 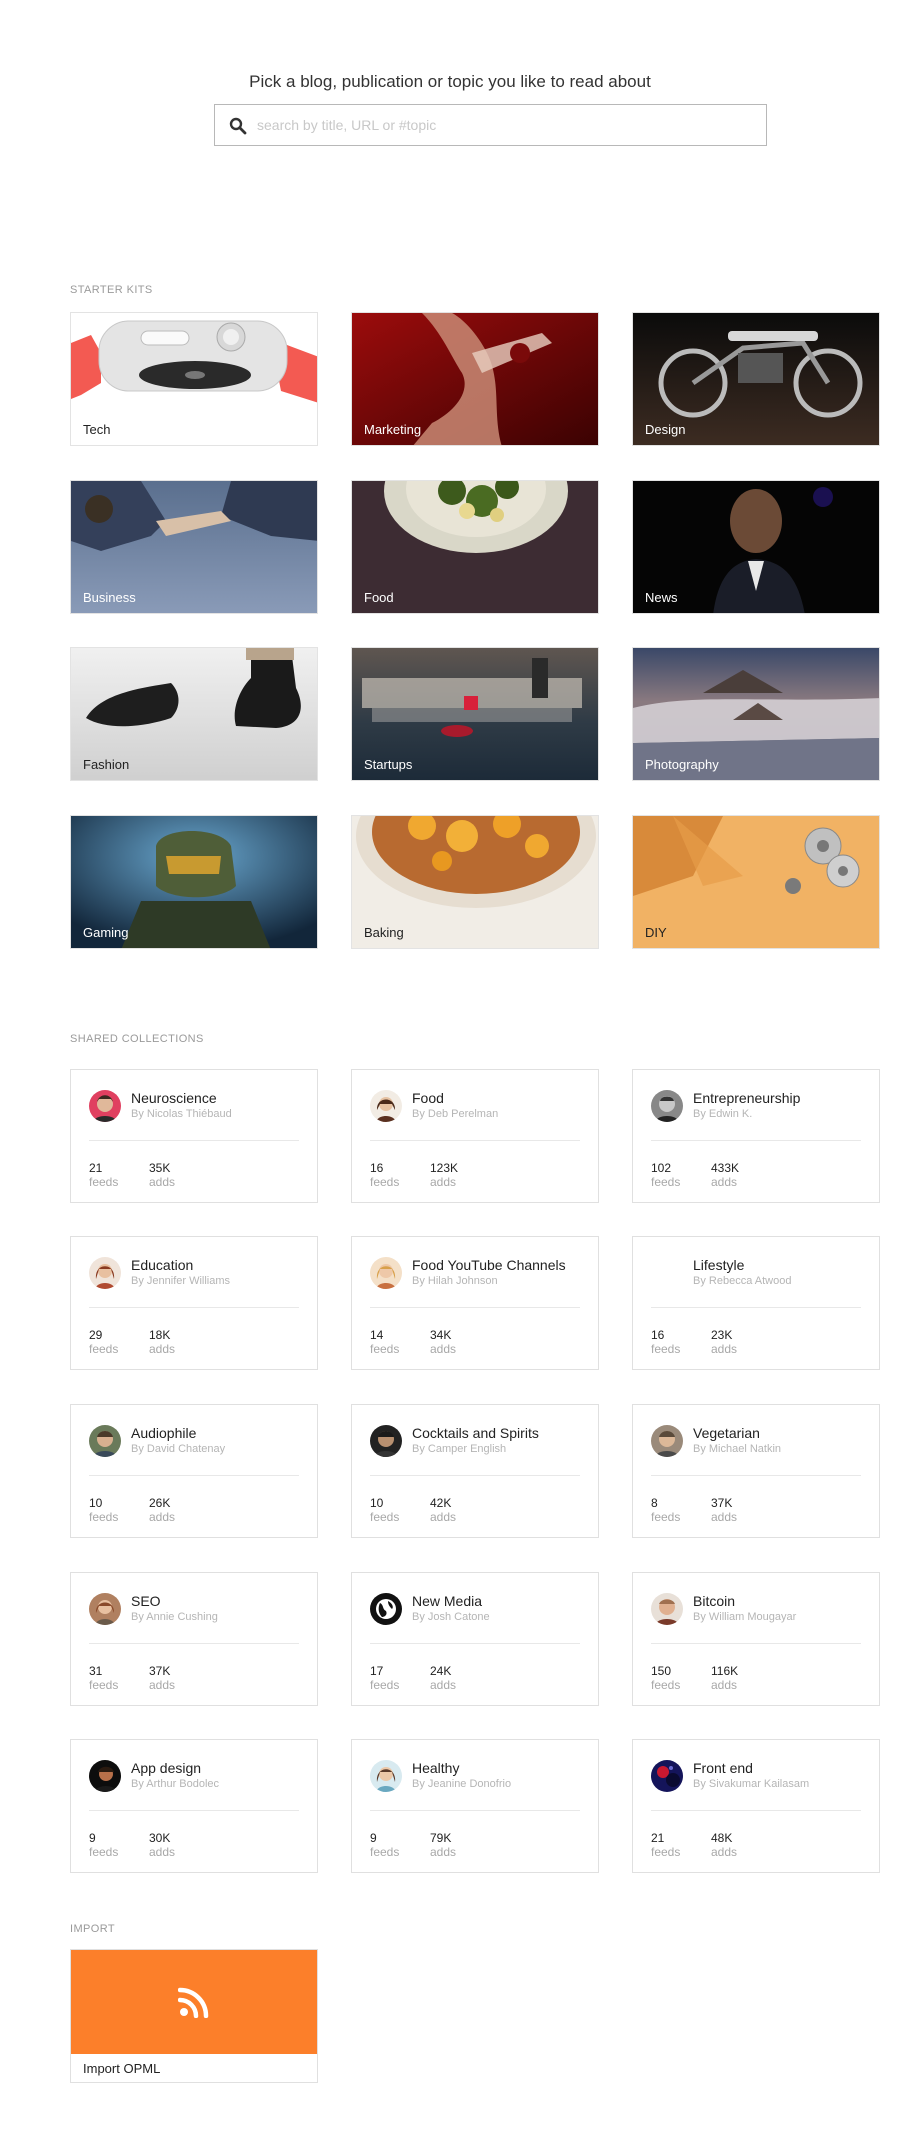 What do you see at coordinates (475, 1136) in the screenshot?
I see `collection-card-food: Food By Deb Perelman 16 feeds 123K adds` at bounding box center [475, 1136].